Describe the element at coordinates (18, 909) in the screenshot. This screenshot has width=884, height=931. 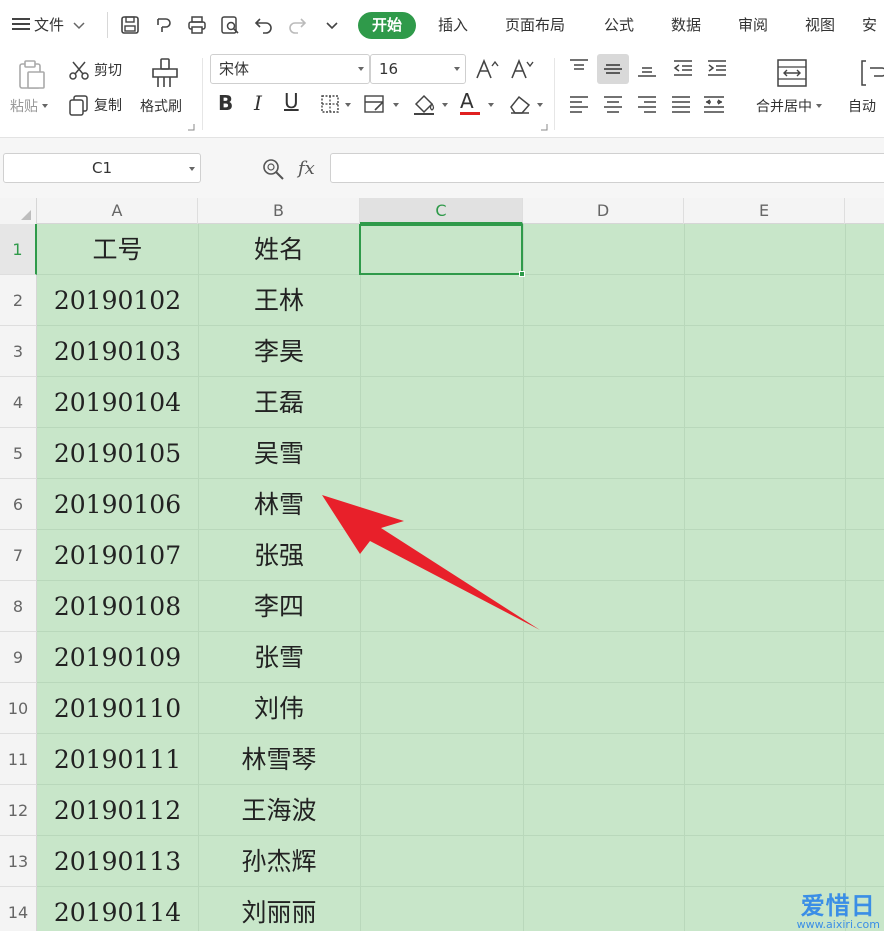
I see `row-header-14: 14` at that location.